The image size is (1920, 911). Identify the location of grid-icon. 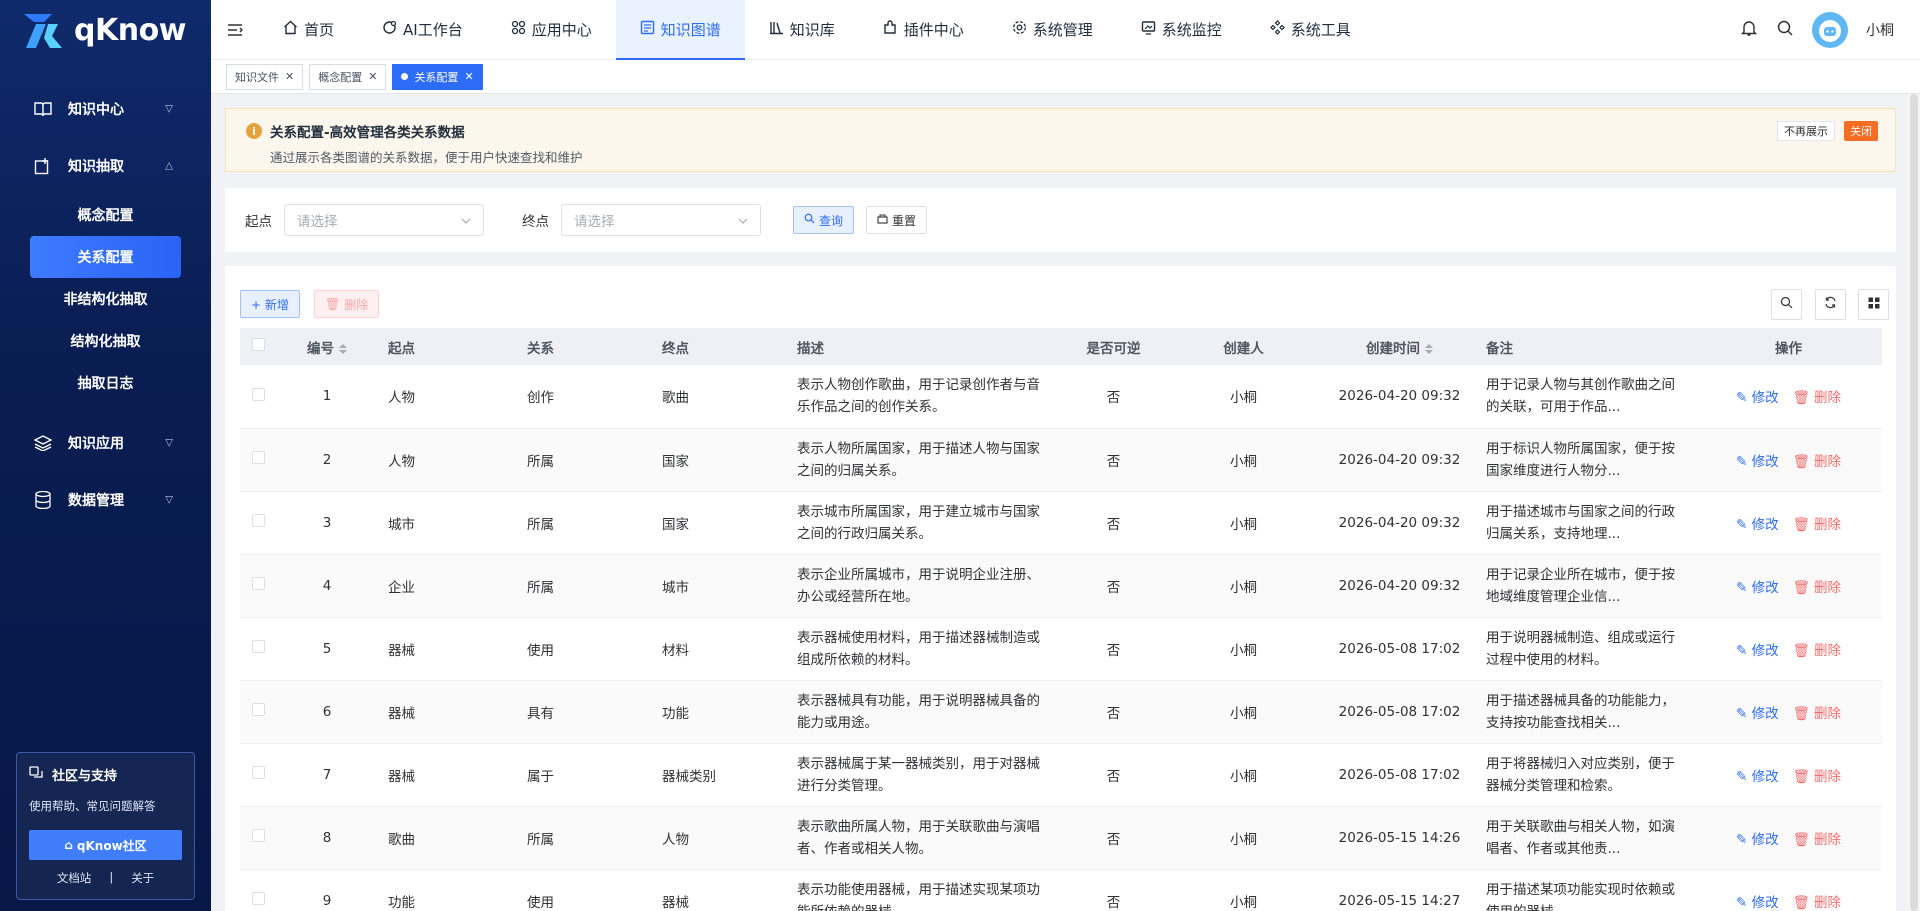
(1874, 305).